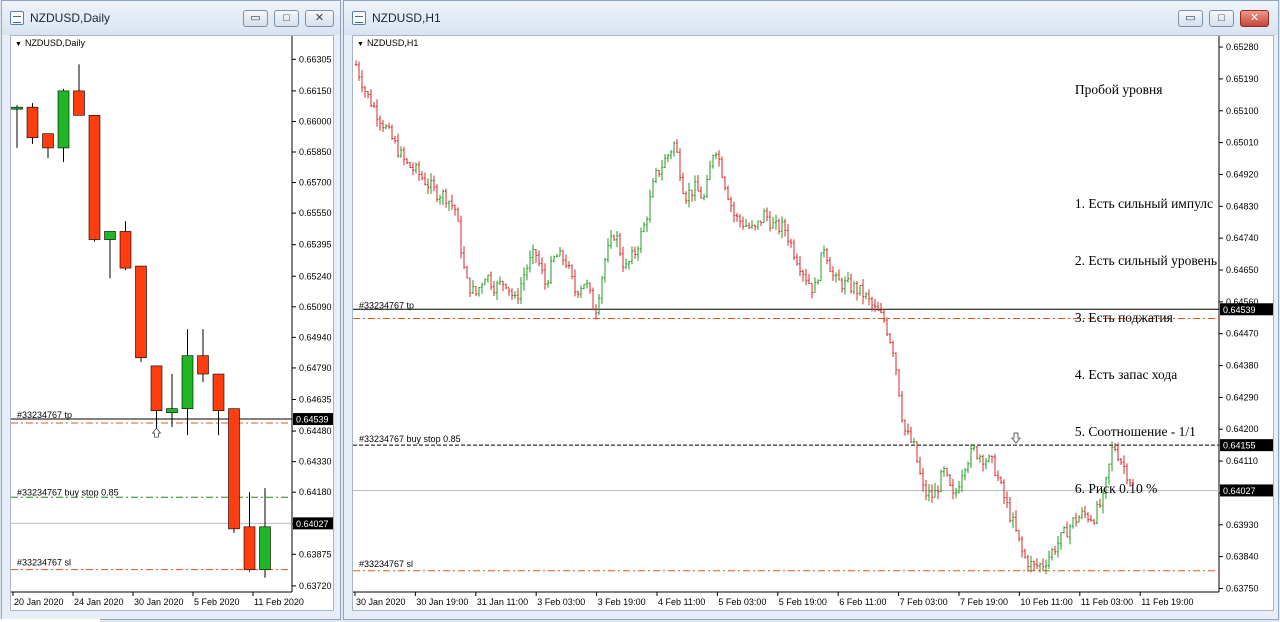  What do you see at coordinates (1242, 397) in the screenshot?
I see `price-tick-label: 0.64290` at bounding box center [1242, 397].